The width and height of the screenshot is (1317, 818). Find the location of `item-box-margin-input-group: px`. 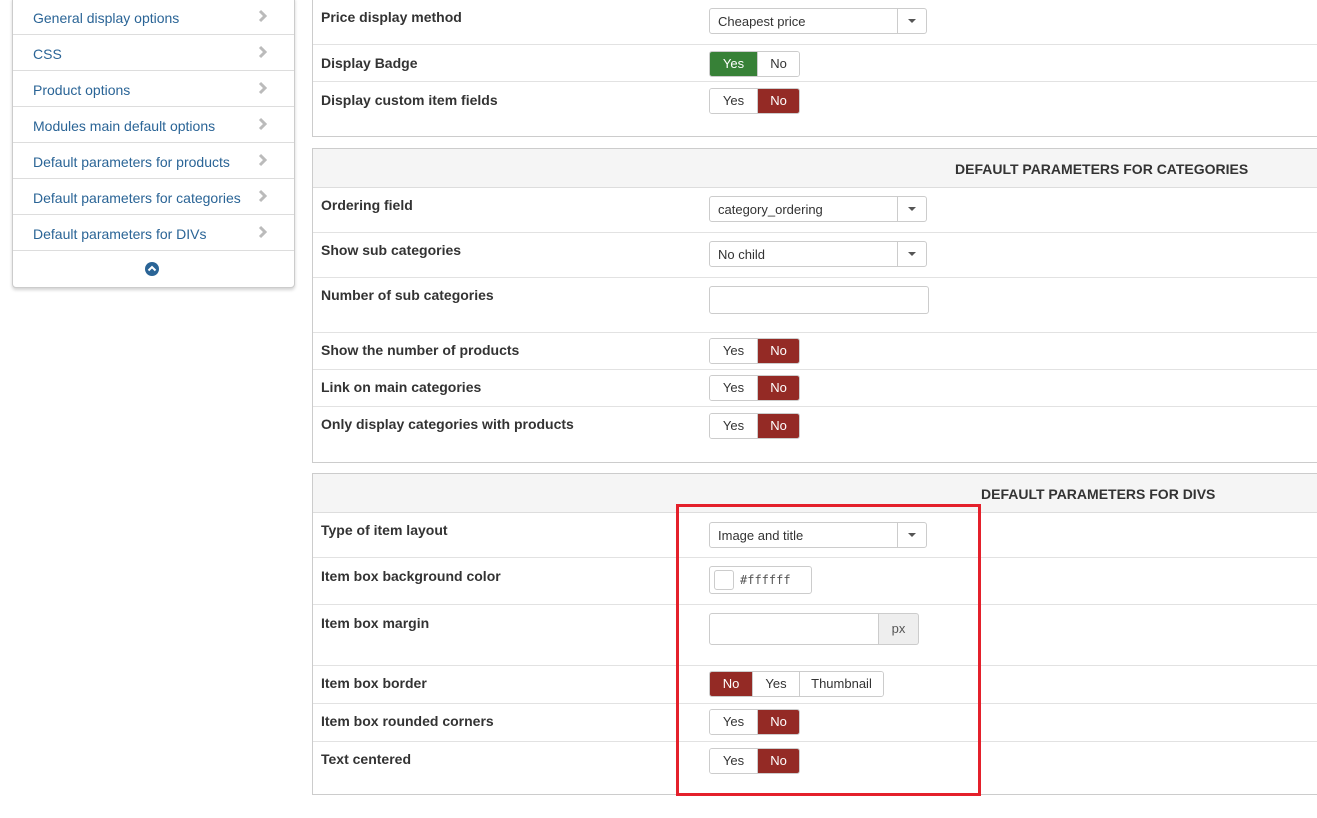

item-box-margin-input-group: px is located at coordinates (814, 629).